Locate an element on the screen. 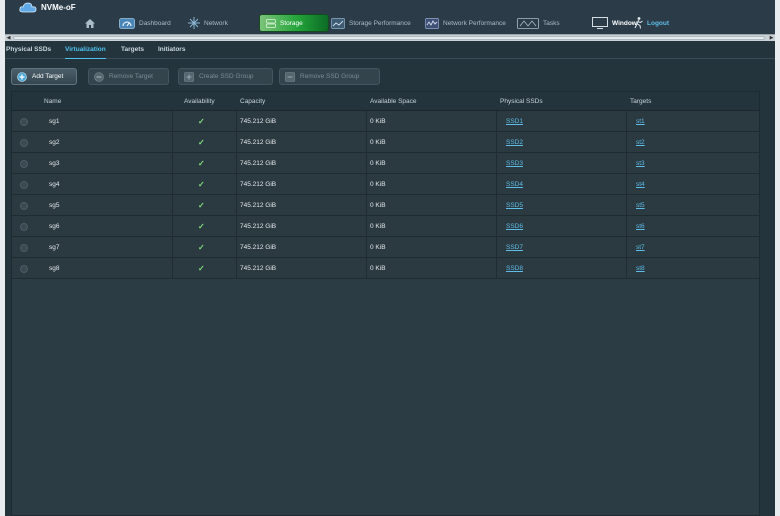  physical-ssd-link: SSD3 is located at coordinates (514, 163).